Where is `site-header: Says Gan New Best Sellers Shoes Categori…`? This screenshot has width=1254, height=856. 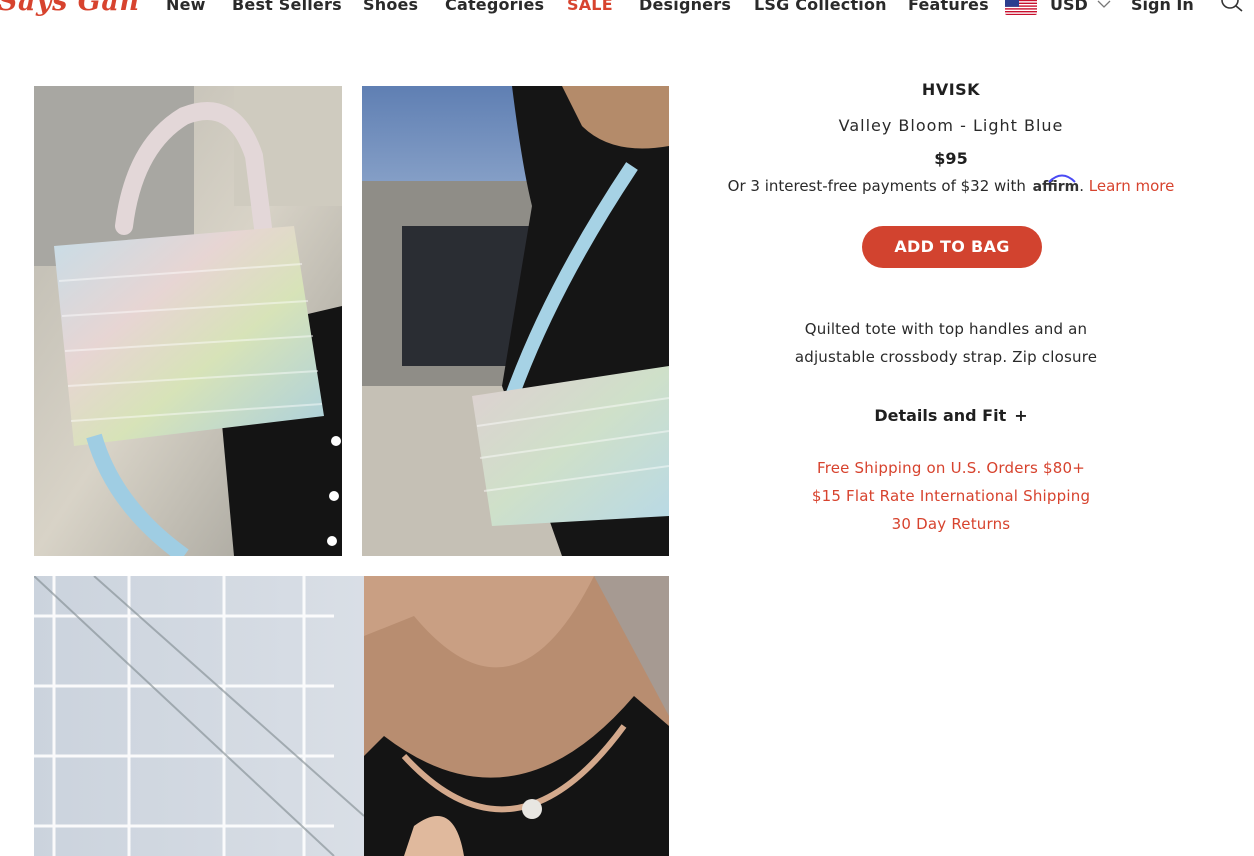 site-header: Says Gan New Best Sellers Shoes Categori… is located at coordinates (627, 15).